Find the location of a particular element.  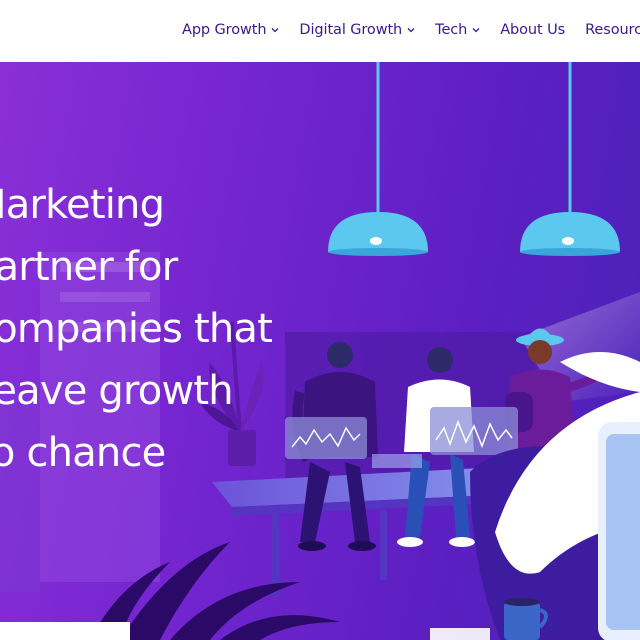

nav-item-resources: Resources is located at coordinates (612, 30).